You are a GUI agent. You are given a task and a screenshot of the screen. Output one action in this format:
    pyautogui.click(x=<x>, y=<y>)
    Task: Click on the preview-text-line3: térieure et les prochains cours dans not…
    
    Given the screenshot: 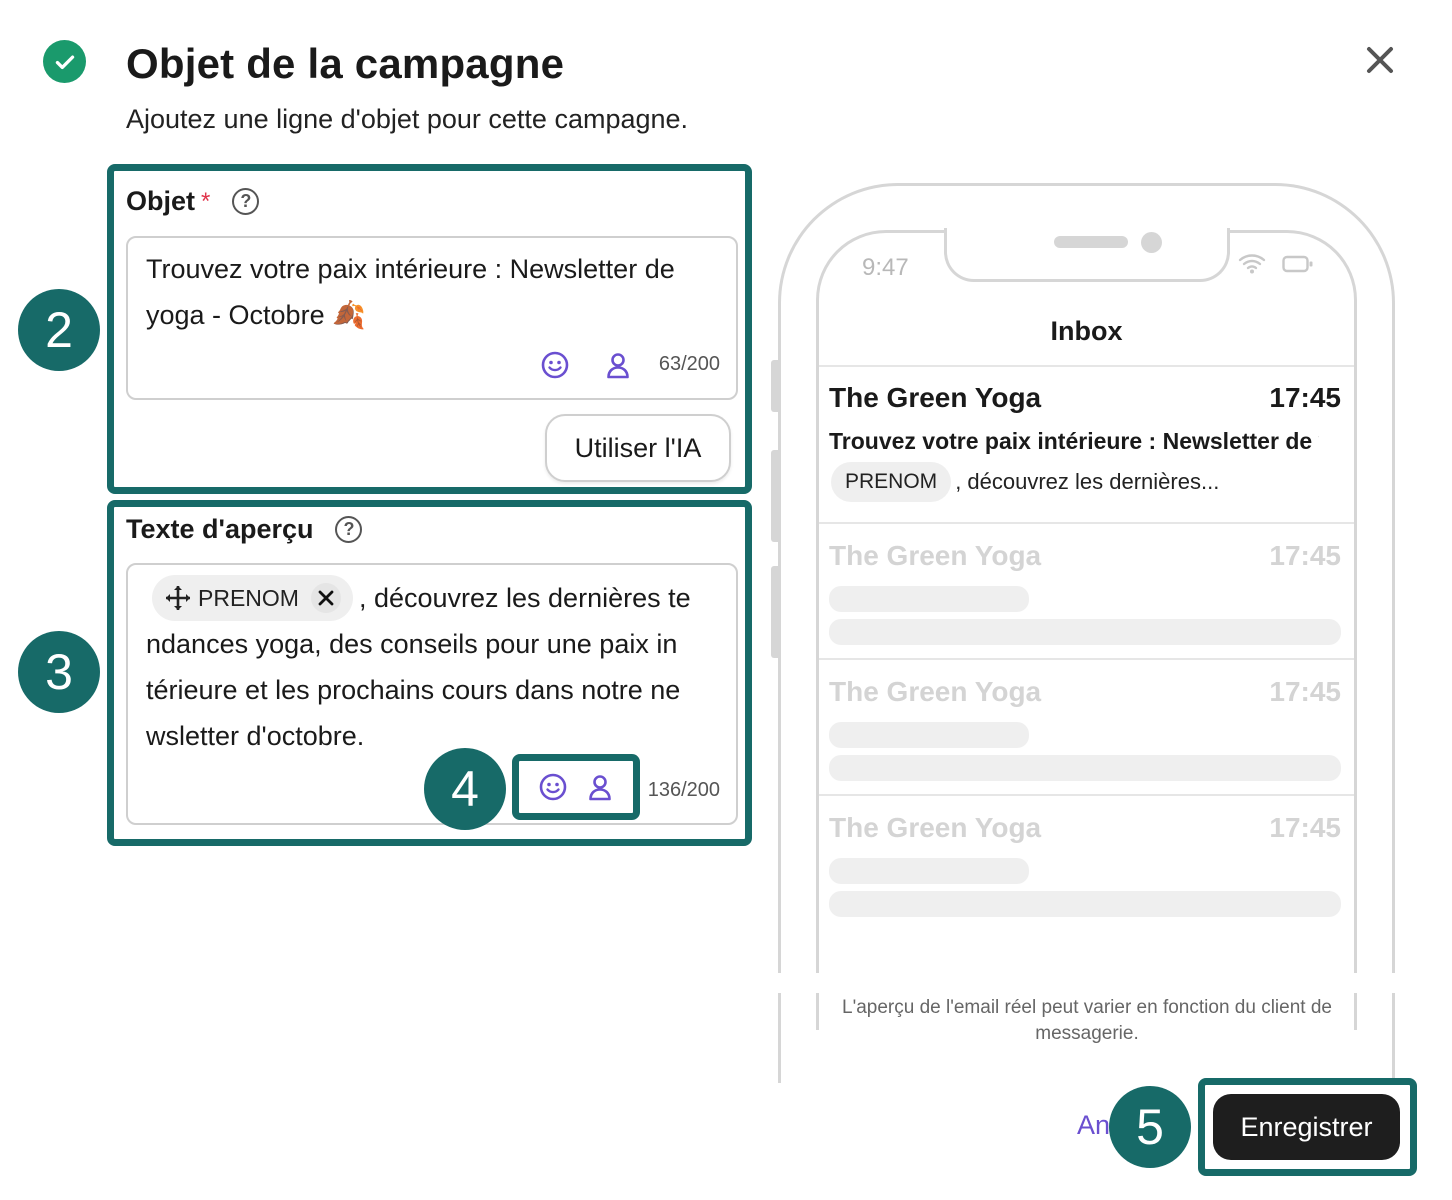 What is the action you would take?
    pyautogui.click(x=413, y=690)
    